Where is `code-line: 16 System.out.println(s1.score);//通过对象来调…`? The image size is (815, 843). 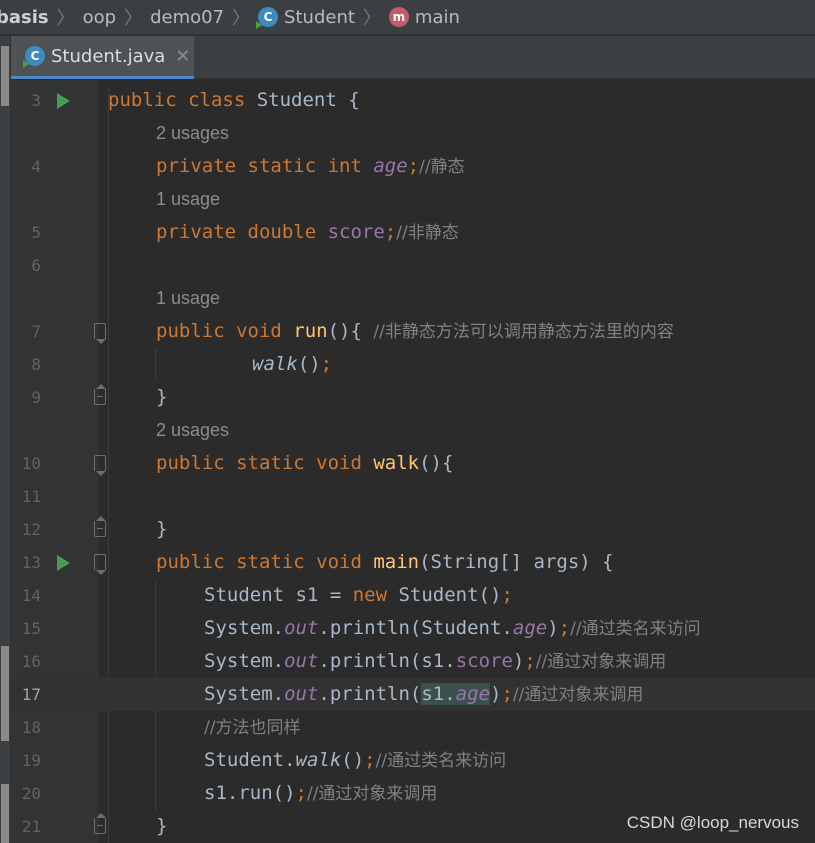 code-line: 16 System.out.println(s1.score);//通过对象来调… is located at coordinates (413, 661).